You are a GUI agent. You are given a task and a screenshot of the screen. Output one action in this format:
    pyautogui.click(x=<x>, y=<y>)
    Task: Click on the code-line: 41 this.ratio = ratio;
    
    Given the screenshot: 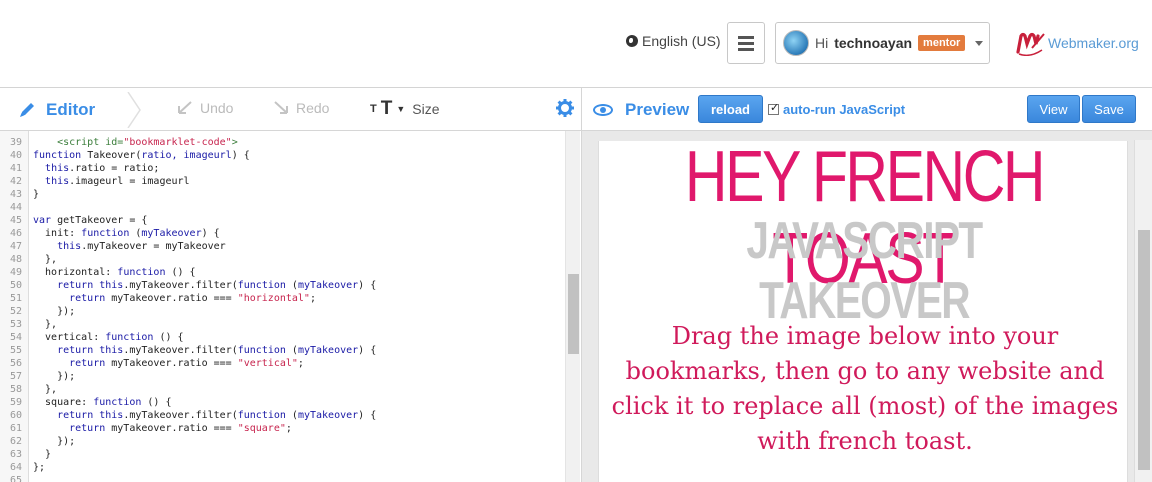 What is the action you would take?
    pyautogui.click(x=280, y=168)
    